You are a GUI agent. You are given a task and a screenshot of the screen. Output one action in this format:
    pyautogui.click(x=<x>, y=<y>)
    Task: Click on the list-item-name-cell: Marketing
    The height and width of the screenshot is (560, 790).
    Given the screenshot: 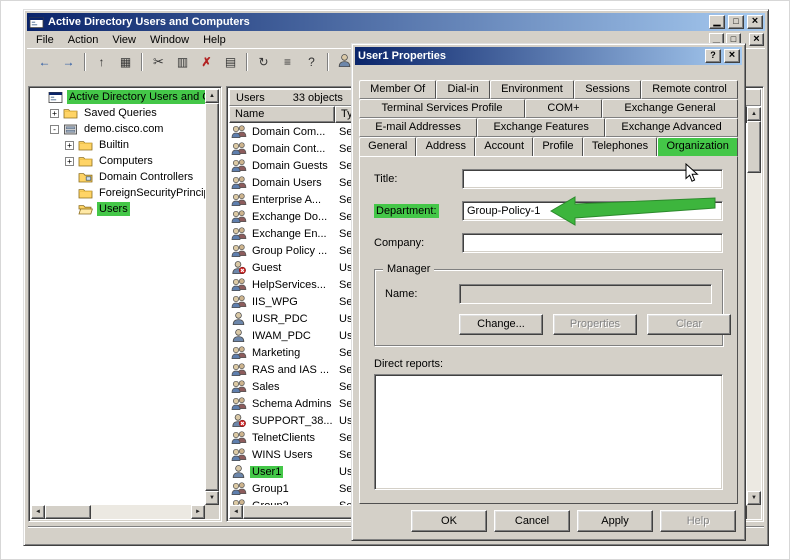 What is the action you would take?
    pyautogui.click(x=282, y=352)
    